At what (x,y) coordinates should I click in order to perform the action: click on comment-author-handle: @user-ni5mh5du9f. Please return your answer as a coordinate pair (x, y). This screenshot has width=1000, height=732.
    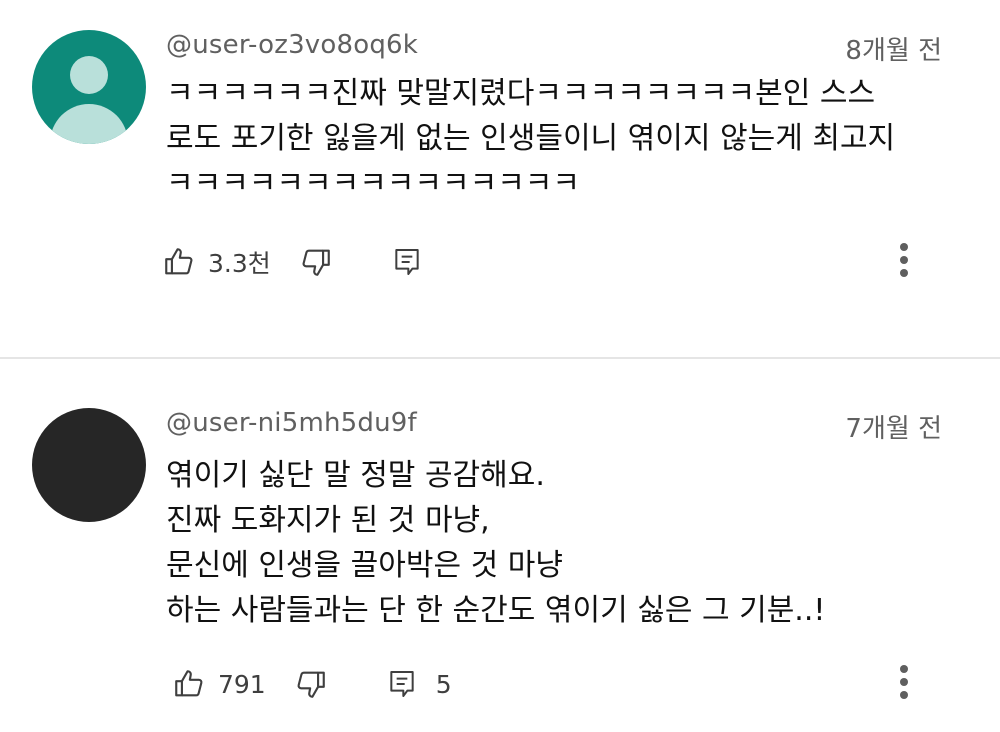
    Looking at the image, I should click on (291, 423).